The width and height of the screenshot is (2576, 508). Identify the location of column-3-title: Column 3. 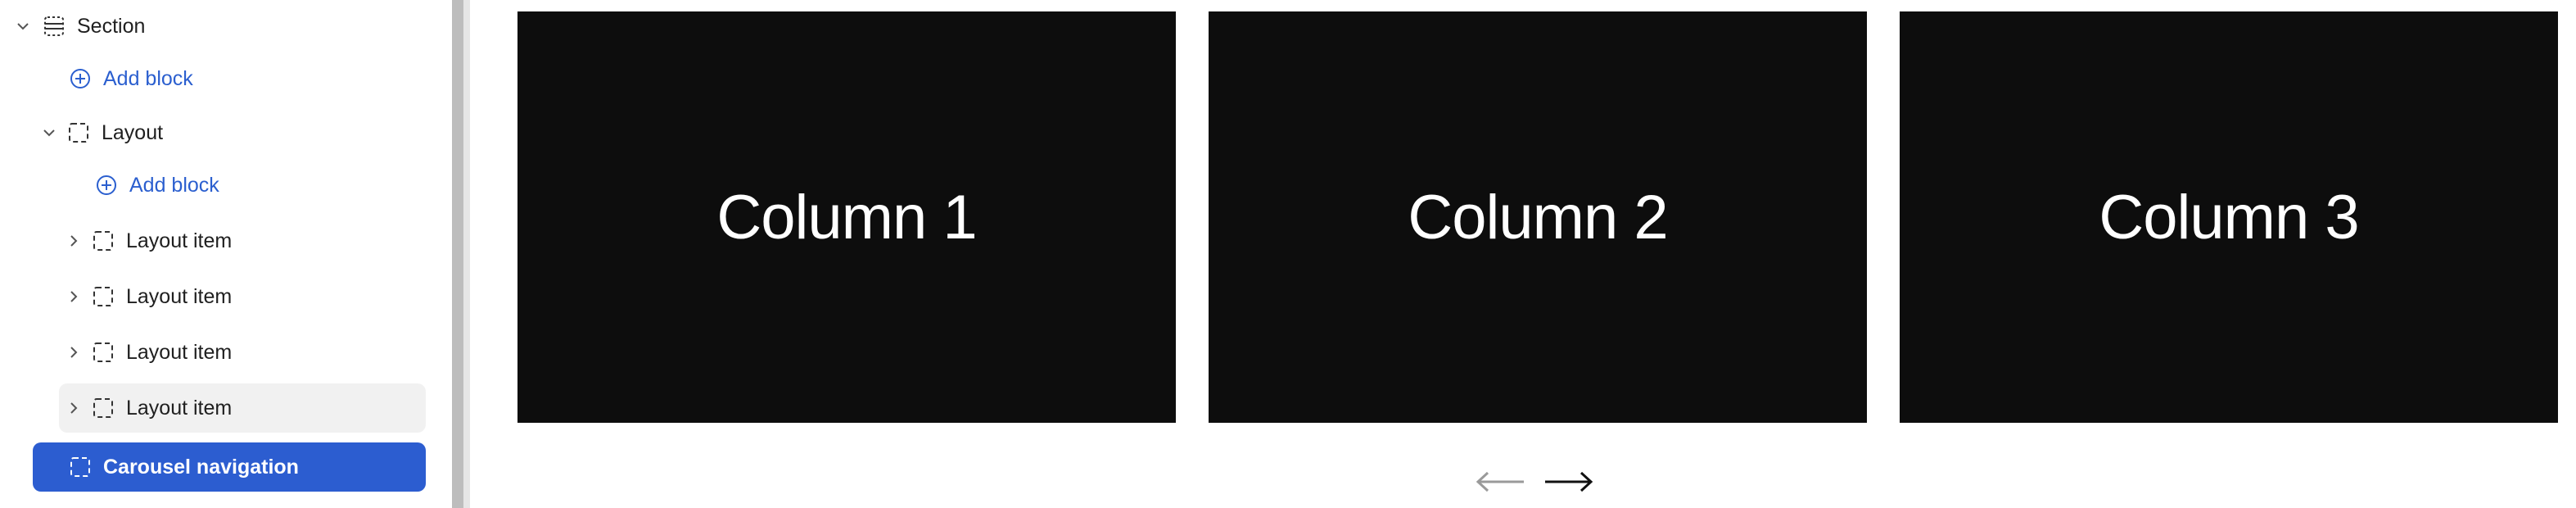
(2229, 217).